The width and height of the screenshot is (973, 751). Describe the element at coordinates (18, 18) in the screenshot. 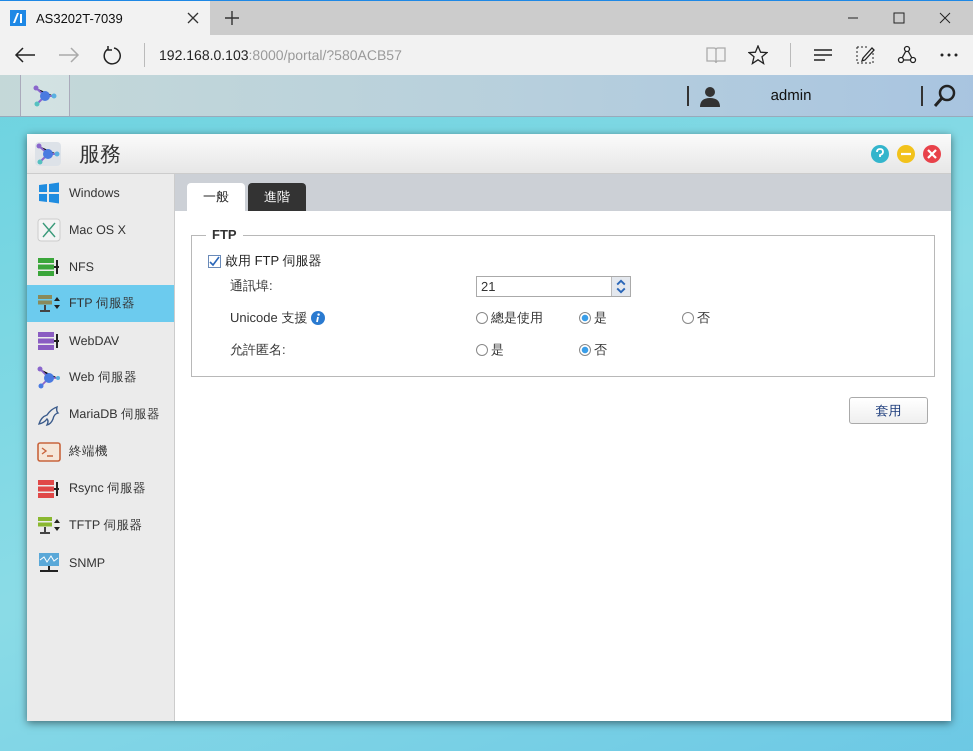

I see `app-logo-icon` at that location.